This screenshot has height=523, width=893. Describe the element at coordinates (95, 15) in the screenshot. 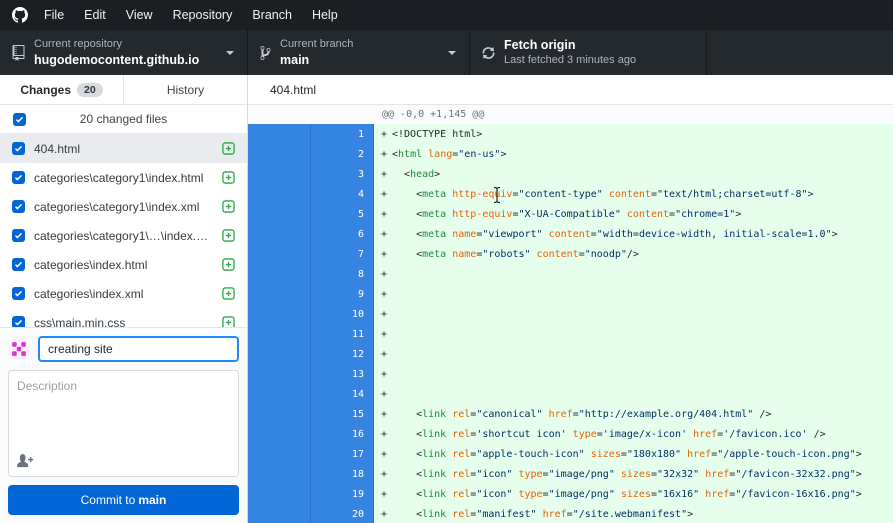

I see `menu-edit: Edit` at that location.